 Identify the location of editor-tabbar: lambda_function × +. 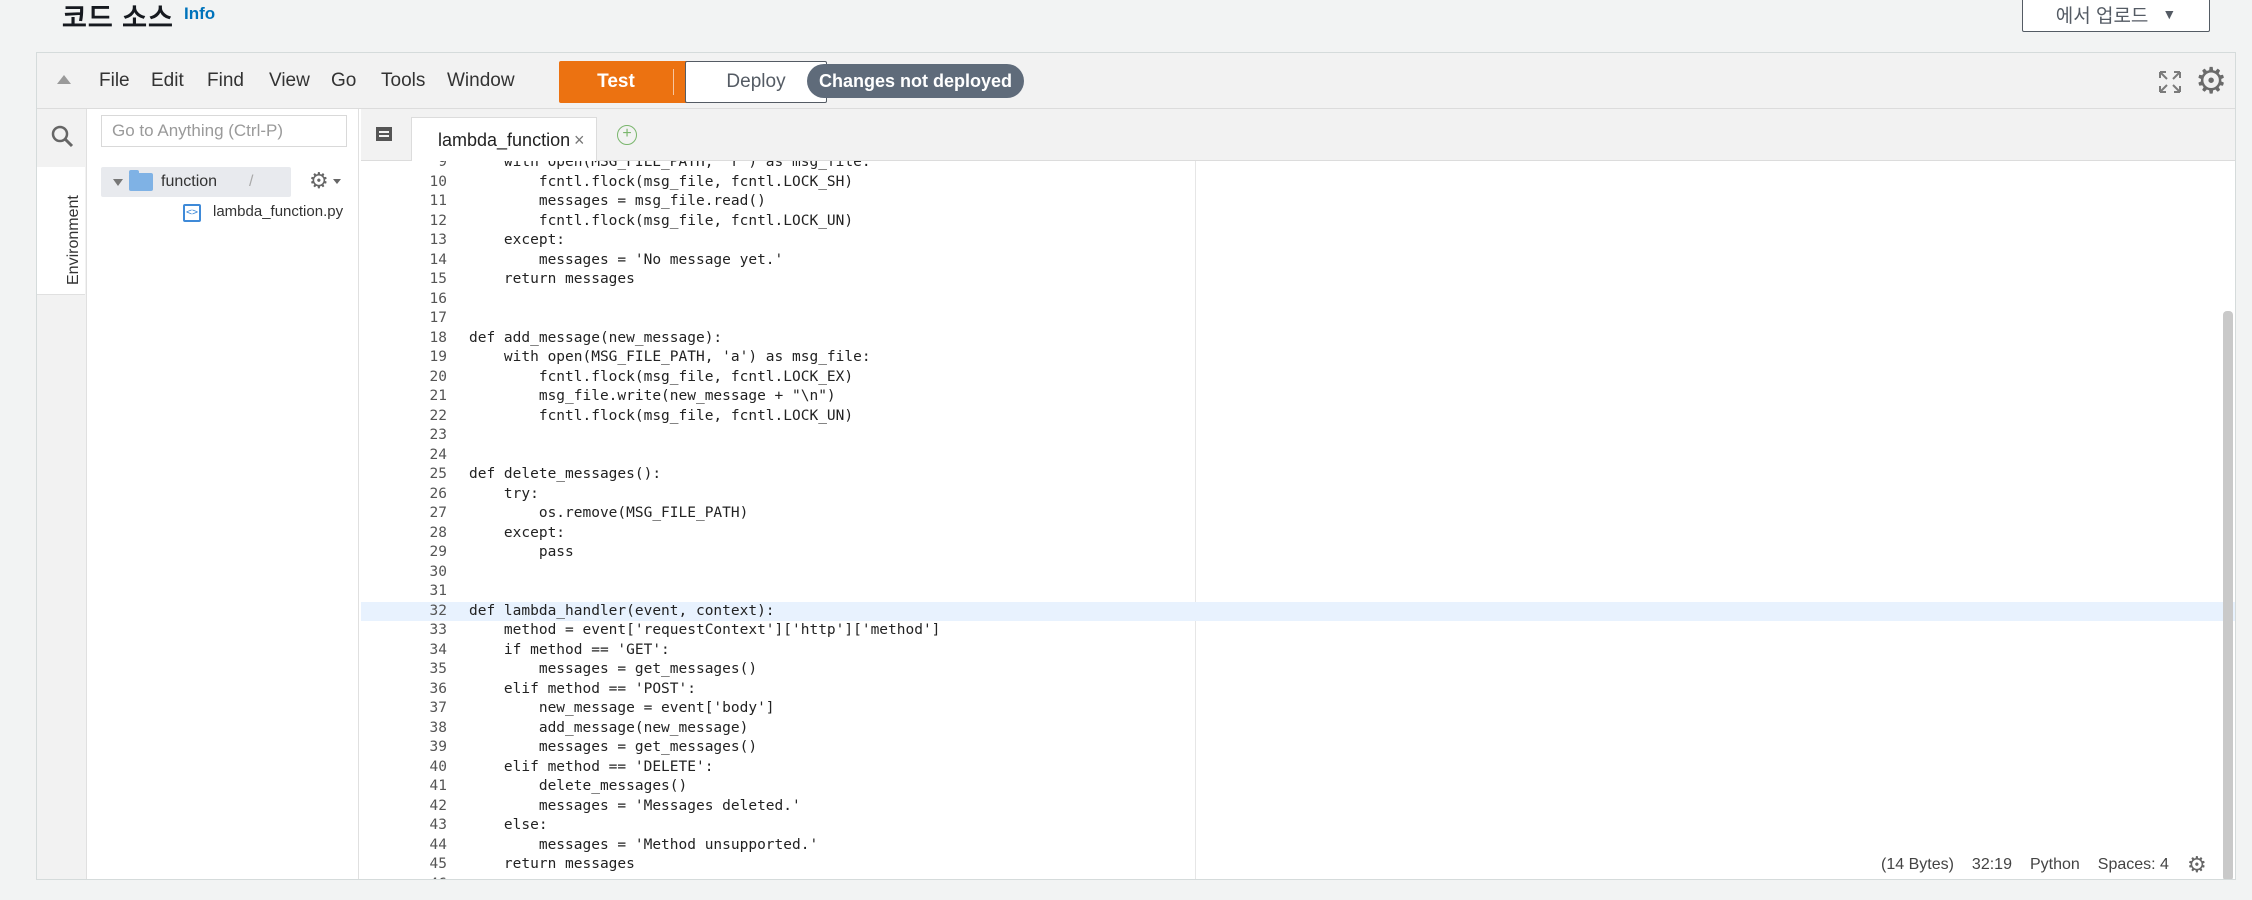
(1298, 135).